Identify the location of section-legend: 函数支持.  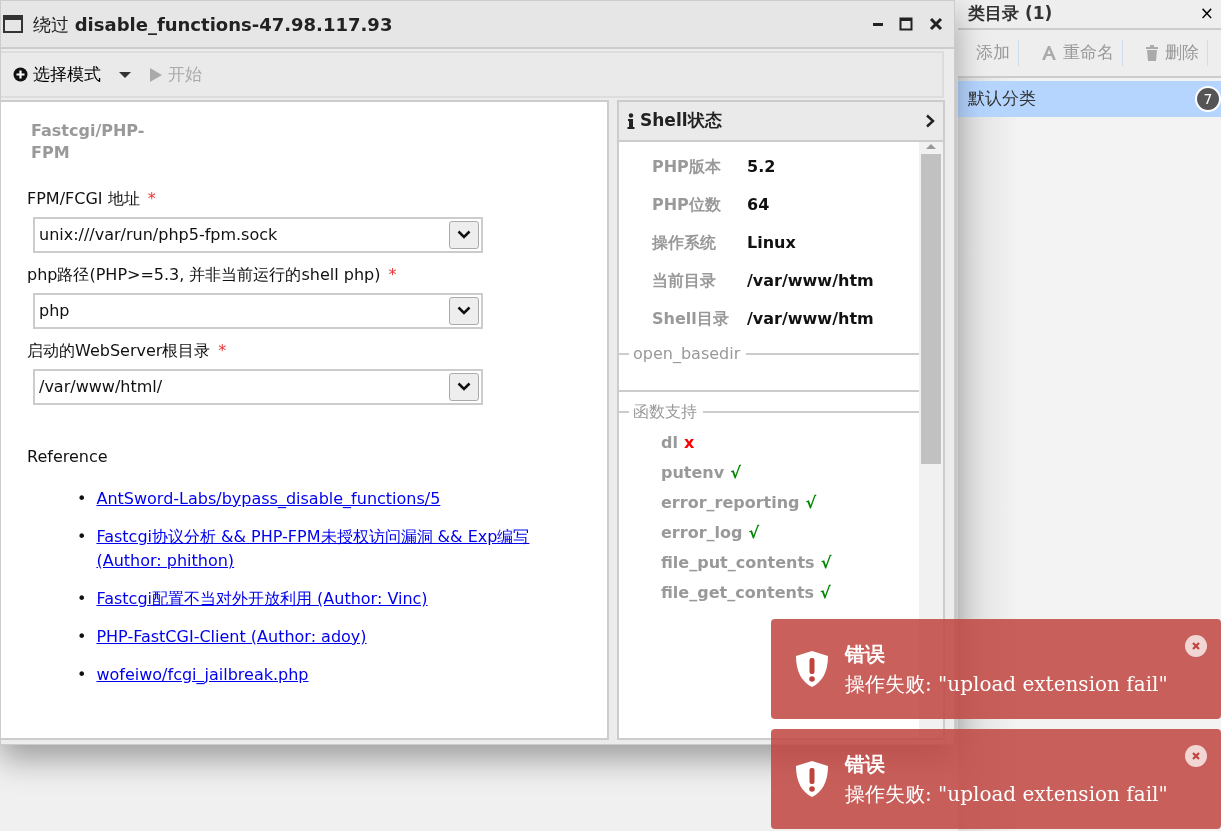
(769, 412).